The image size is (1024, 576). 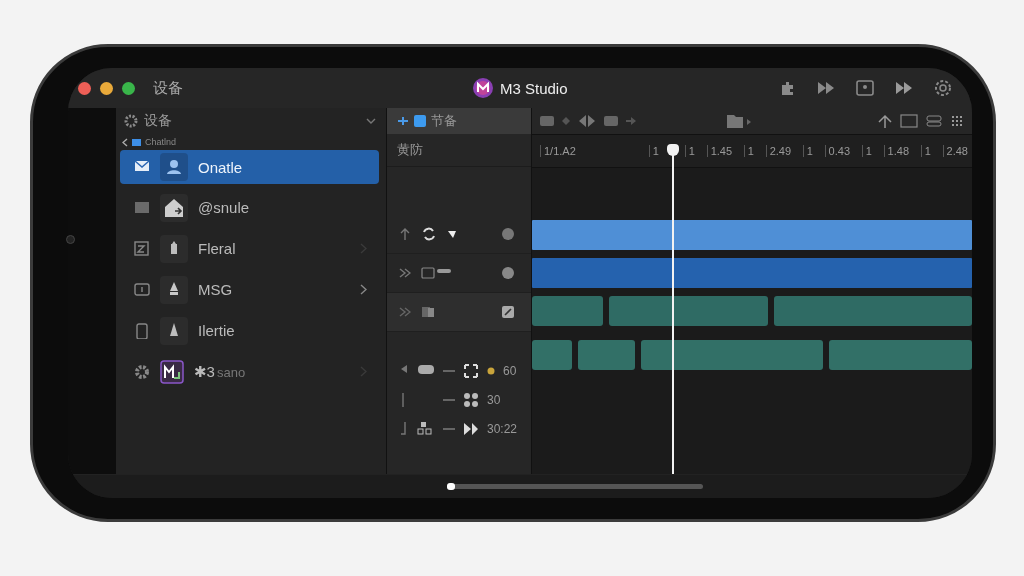 What do you see at coordinates (865, 88) in the screenshot?
I see `screen-icon` at bounding box center [865, 88].